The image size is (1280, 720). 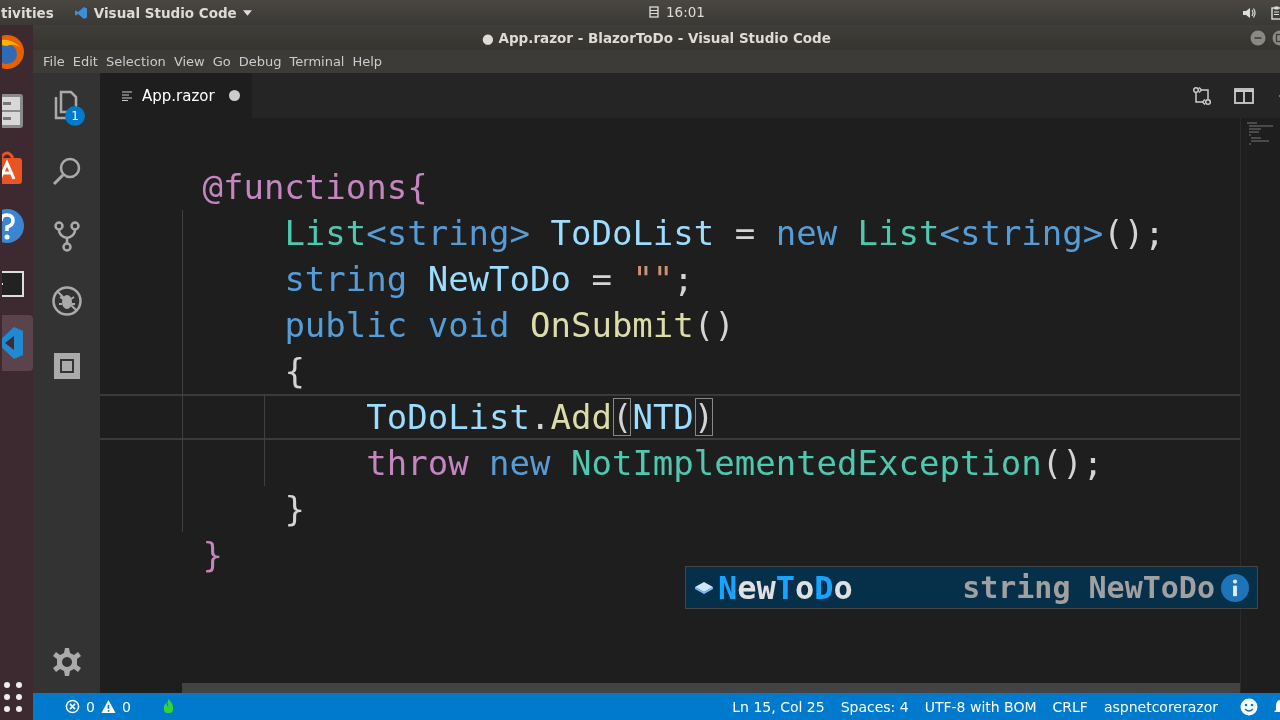 I want to click on minimize-icon, so click(x=1258, y=38).